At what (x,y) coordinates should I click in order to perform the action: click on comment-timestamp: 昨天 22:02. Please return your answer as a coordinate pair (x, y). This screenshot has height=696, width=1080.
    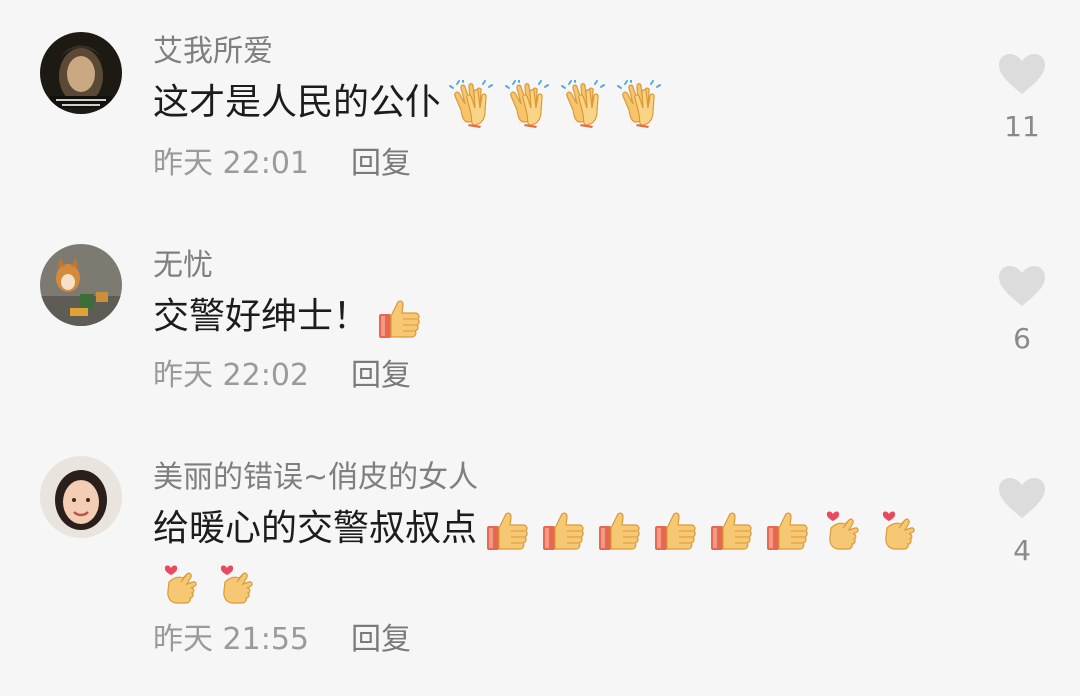
    Looking at the image, I should click on (231, 375).